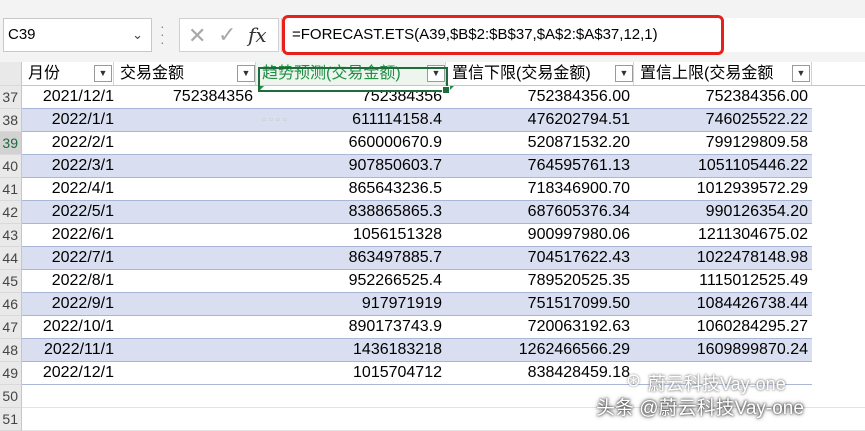 Image resolution: width=865 pixels, height=431 pixels. What do you see at coordinates (540, 373) in the screenshot?
I see `cell-d: 838428459.18` at bounding box center [540, 373].